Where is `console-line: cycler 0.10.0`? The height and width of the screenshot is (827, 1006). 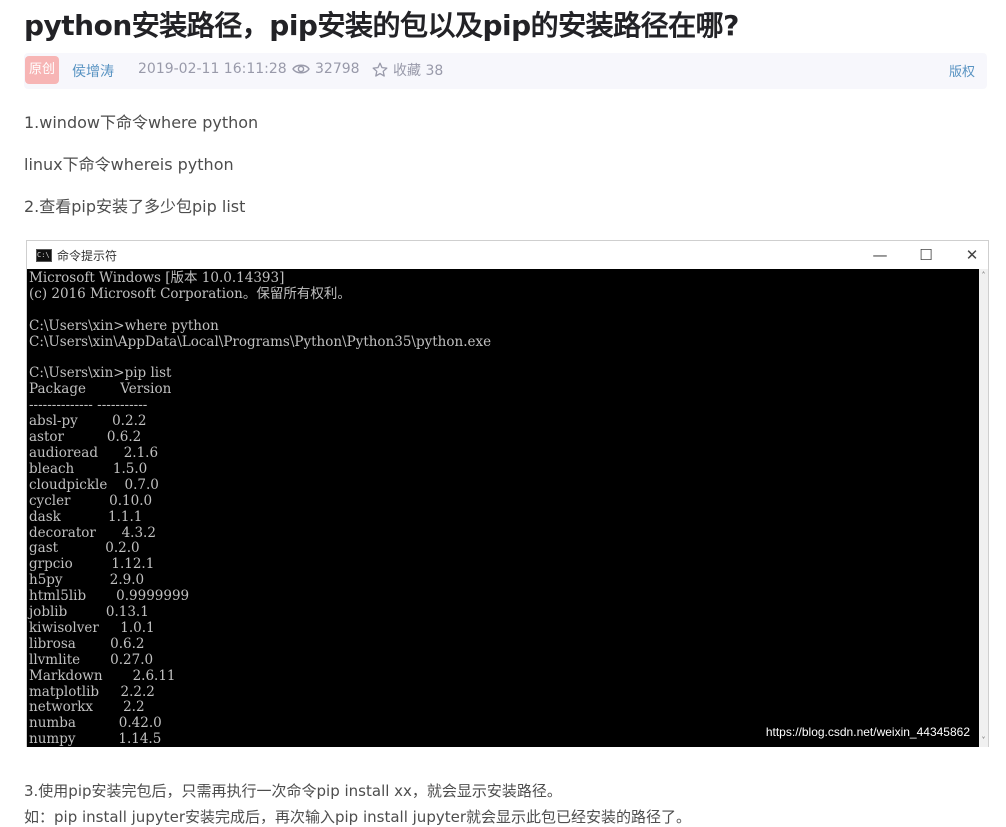 console-line: cycler 0.10.0 is located at coordinates (91, 500).